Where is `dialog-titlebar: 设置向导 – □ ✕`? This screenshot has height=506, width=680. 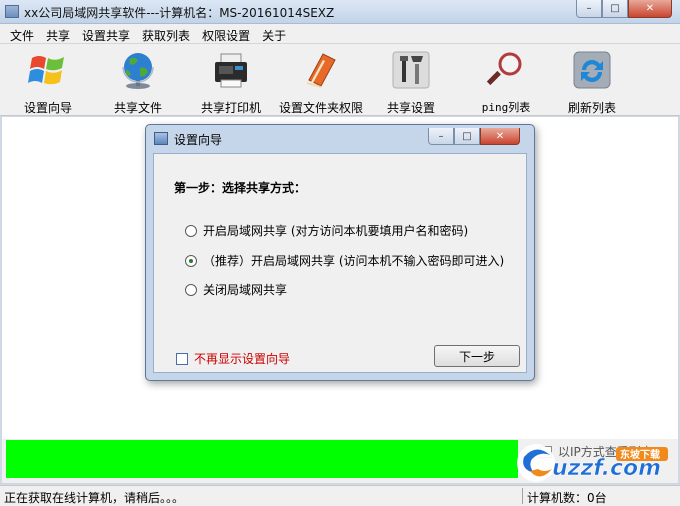 dialog-titlebar: 设置向导 – □ ✕ is located at coordinates (339, 138).